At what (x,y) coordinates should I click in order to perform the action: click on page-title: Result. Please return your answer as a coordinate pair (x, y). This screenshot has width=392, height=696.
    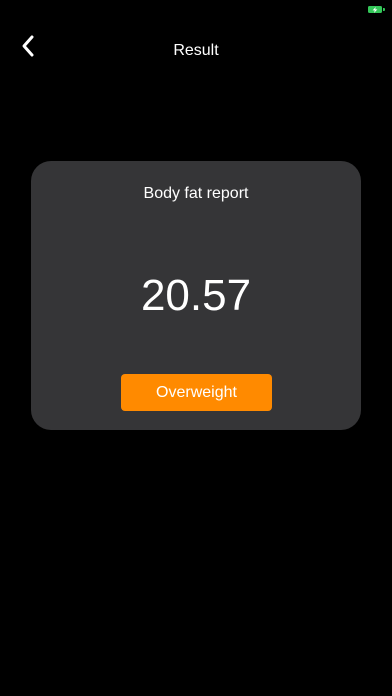
    Looking at the image, I should click on (196, 50).